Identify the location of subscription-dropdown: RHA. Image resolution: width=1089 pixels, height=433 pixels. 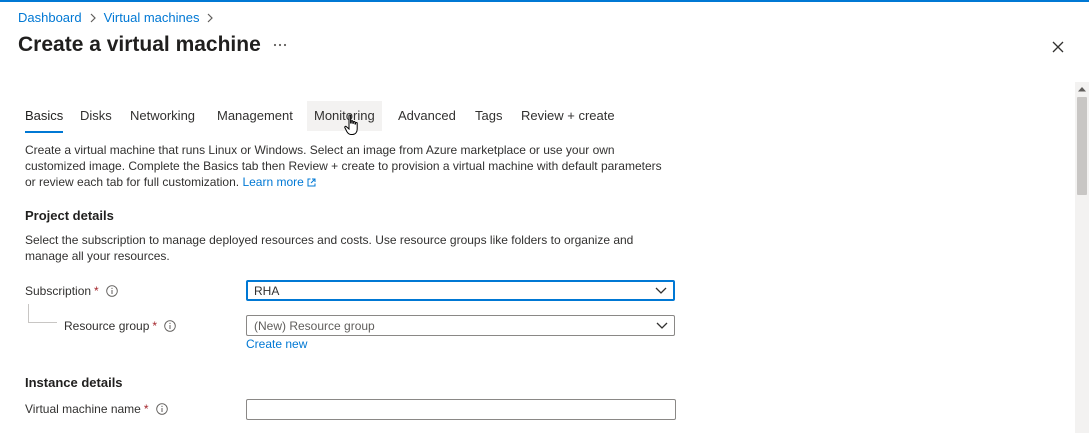
(460, 290).